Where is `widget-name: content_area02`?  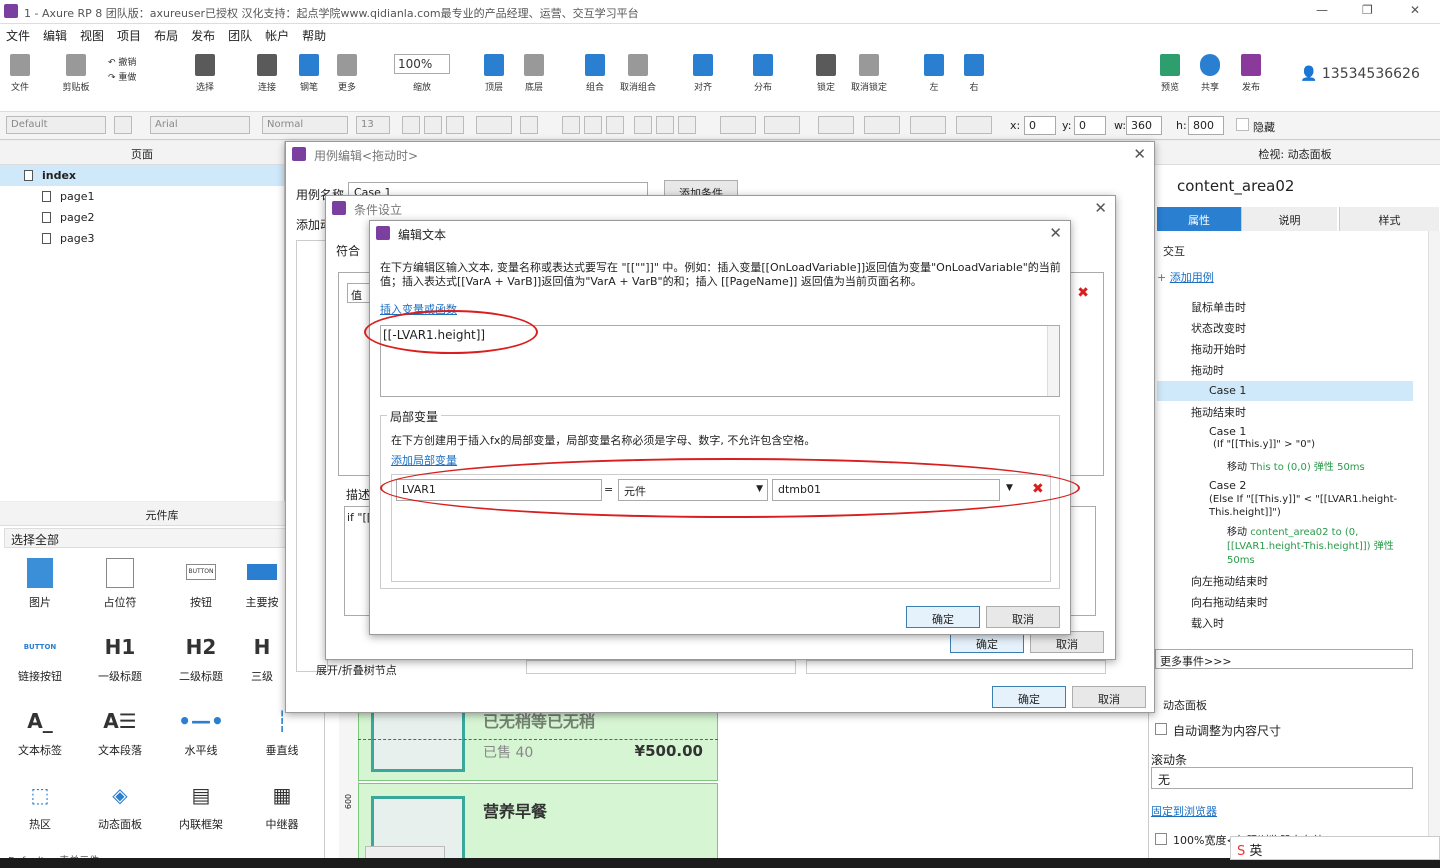
widget-name: content_area02 is located at coordinates (1235, 186).